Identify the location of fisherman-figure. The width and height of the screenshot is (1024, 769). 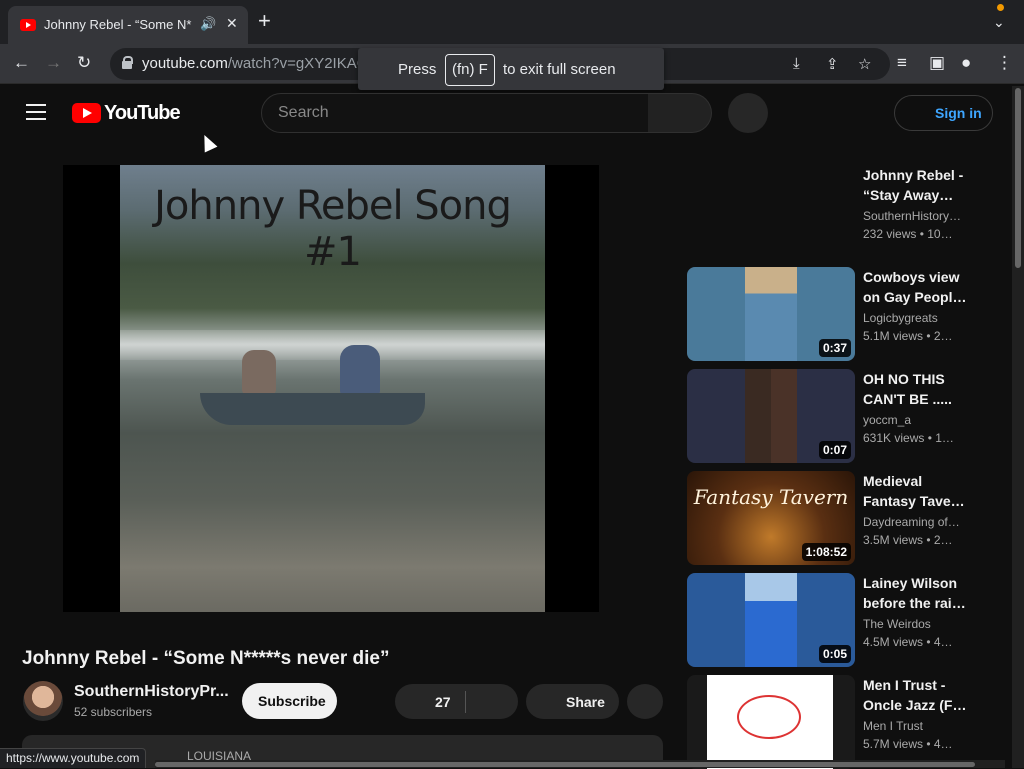
(259, 372).